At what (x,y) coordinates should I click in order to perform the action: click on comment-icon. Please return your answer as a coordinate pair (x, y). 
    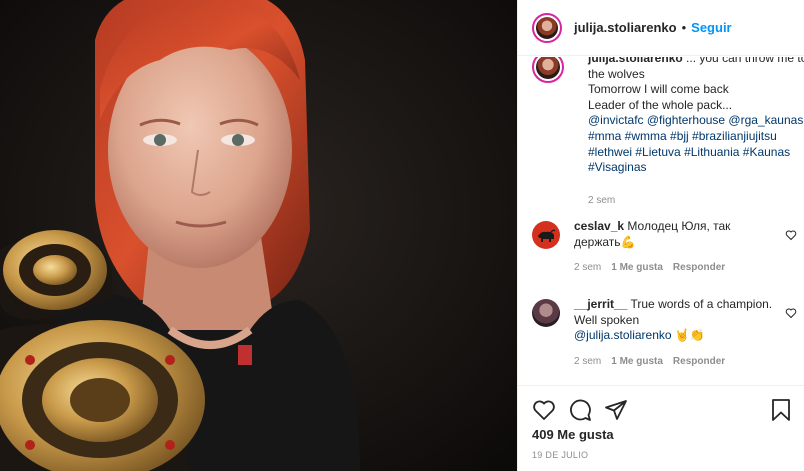
    Looking at the image, I should click on (580, 410).